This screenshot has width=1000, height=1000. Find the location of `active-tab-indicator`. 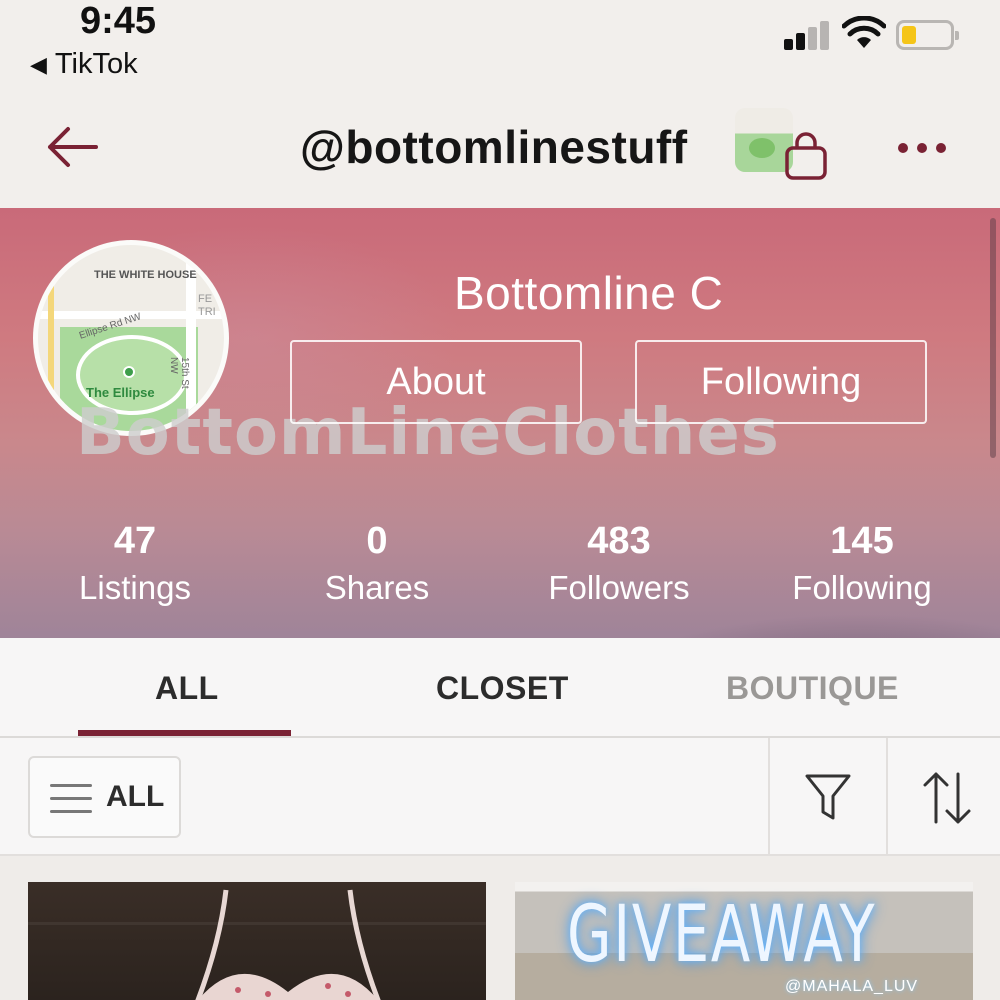

active-tab-indicator is located at coordinates (184, 733).